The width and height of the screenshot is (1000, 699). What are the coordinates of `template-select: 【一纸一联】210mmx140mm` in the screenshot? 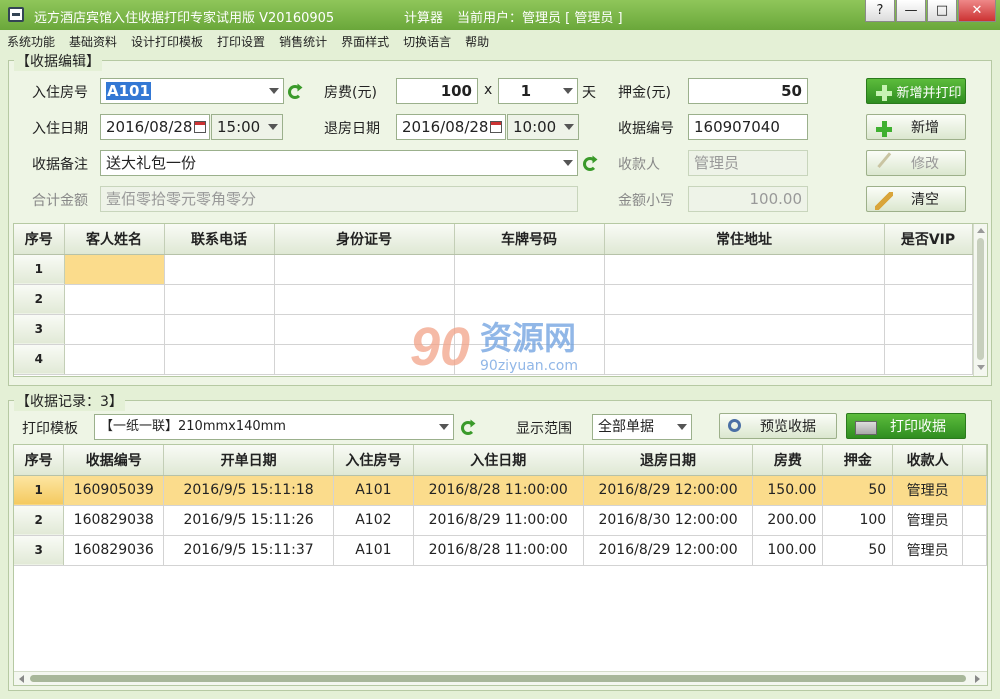 It's located at (274, 427).